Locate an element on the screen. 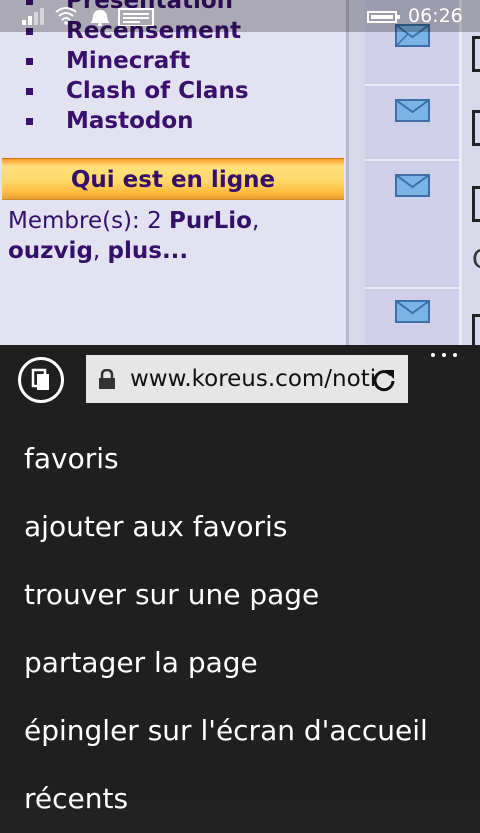 This screenshot has width=480, height=833. member-link-purlio: PurLio is located at coordinates (210, 221).